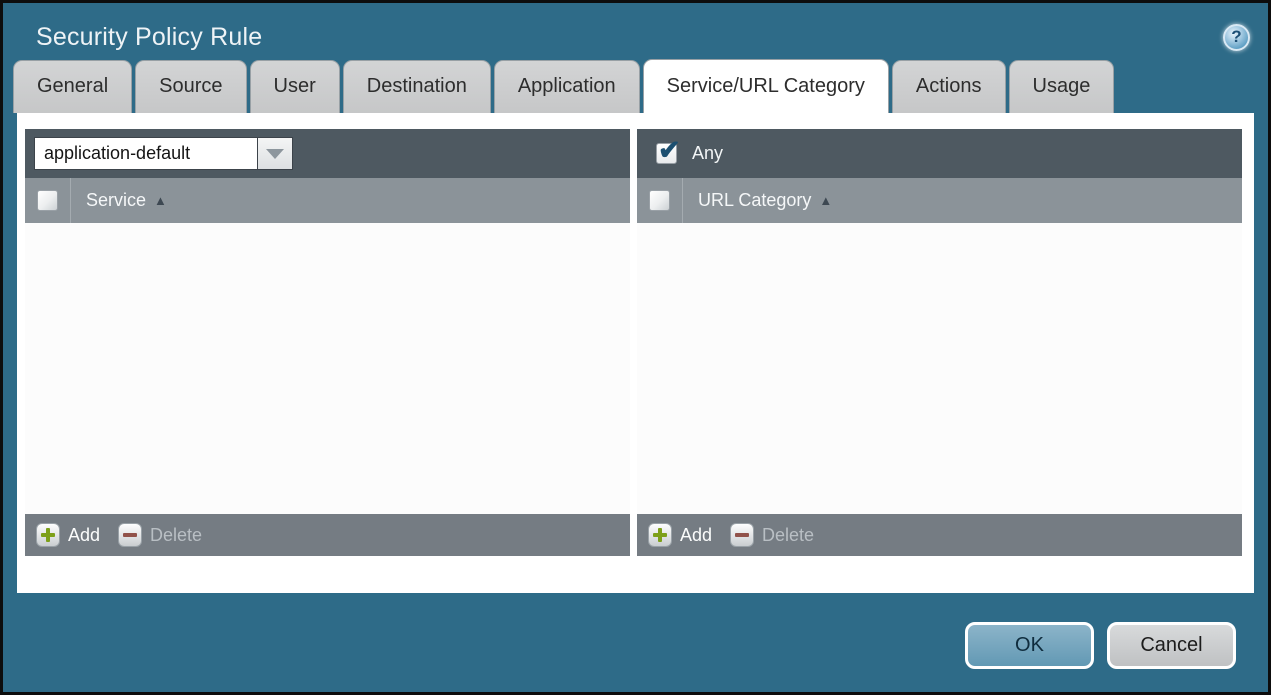 The width and height of the screenshot is (1271, 695). What do you see at coordinates (1061, 86) in the screenshot?
I see `tab-usage: Usage` at bounding box center [1061, 86].